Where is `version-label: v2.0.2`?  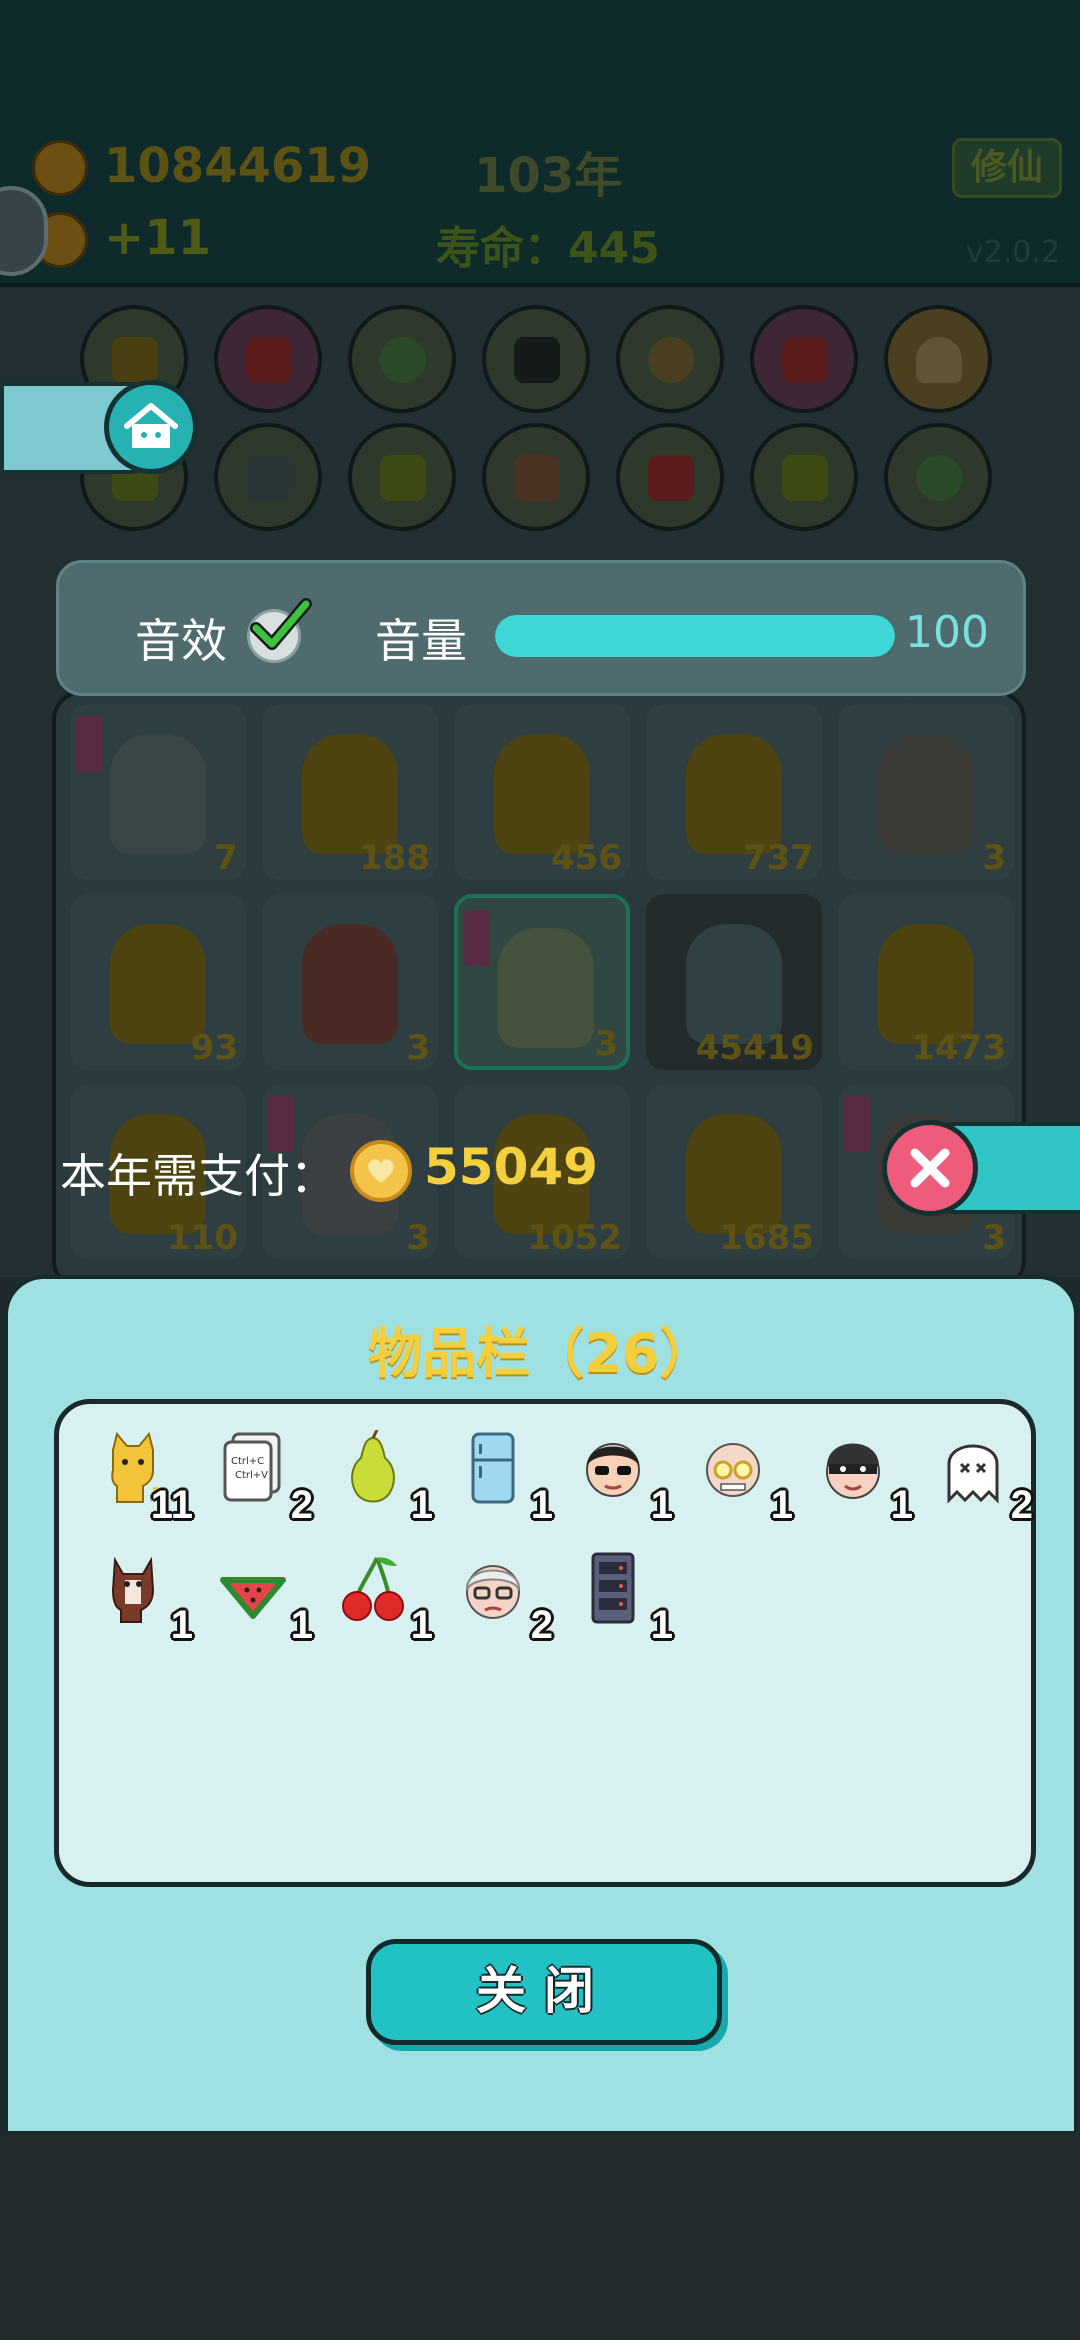 version-label: v2.0.2 is located at coordinates (1012, 252).